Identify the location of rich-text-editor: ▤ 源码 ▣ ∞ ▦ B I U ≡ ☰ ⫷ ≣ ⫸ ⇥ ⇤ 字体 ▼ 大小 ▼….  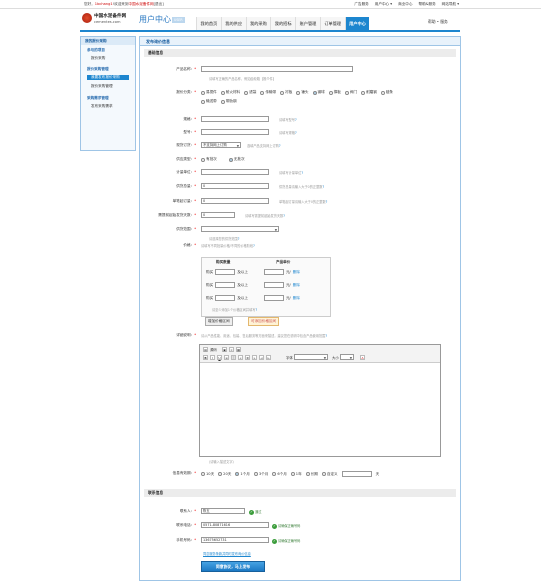
(320, 400).